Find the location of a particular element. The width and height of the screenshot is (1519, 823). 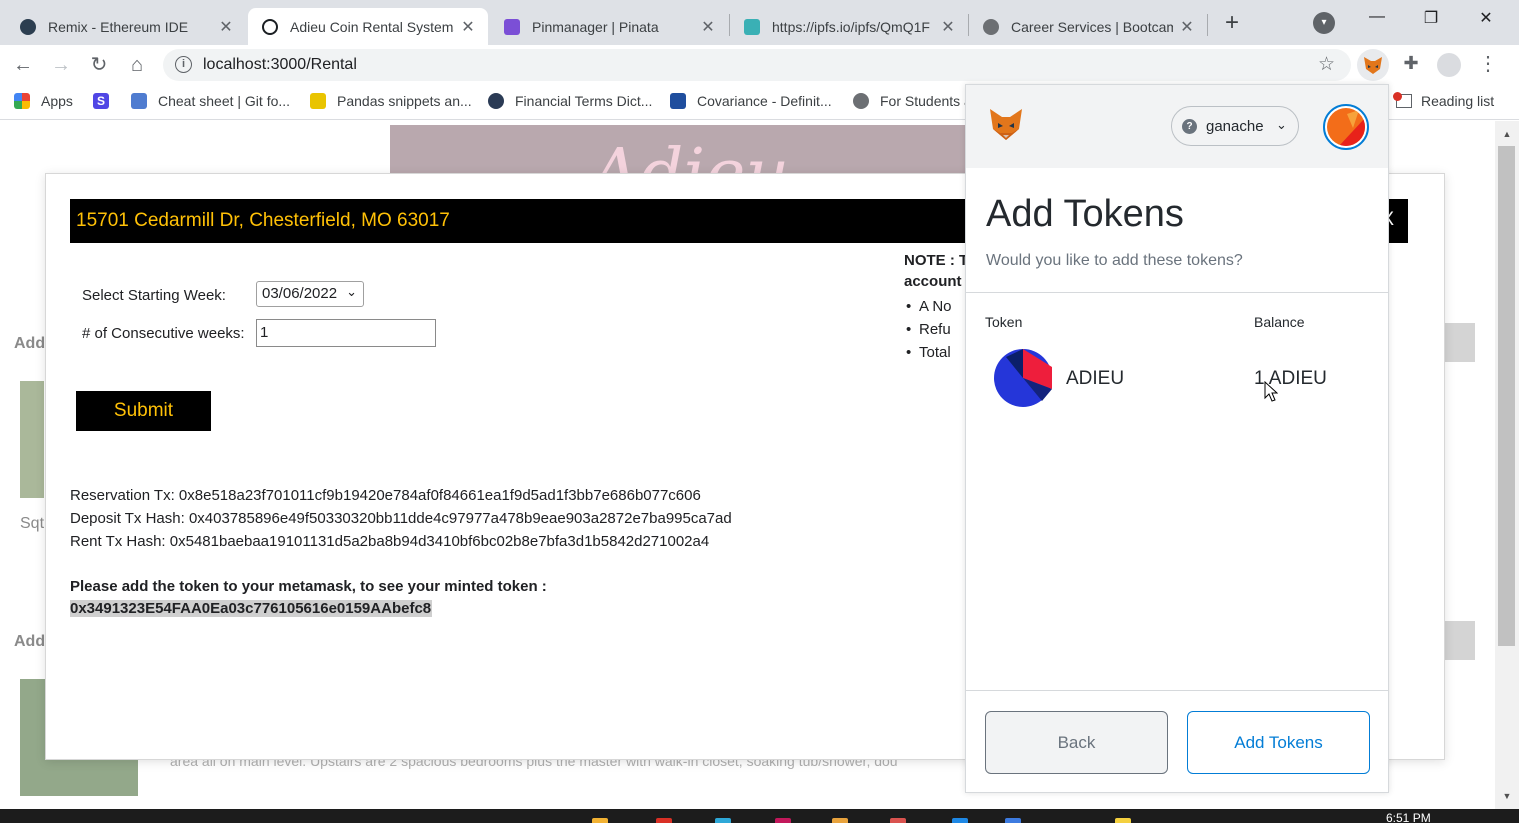

bookmark-apps: Apps is located at coordinates (43, 101).